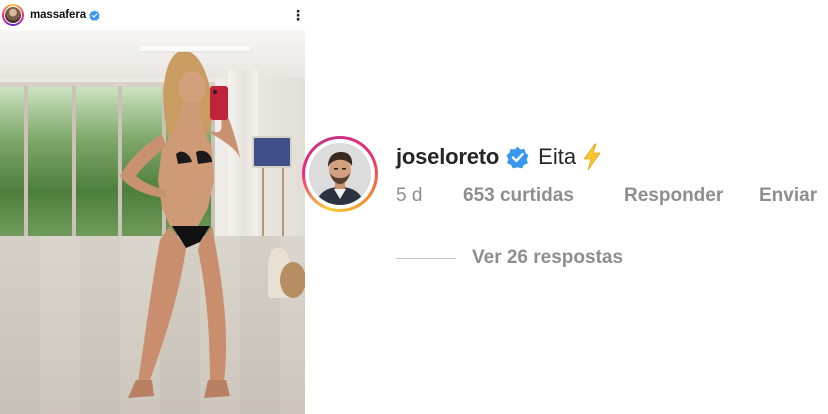  Describe the element at coordinates (447, 157) in the screenshot. I see `commenter-username: joseloreto` at that location.